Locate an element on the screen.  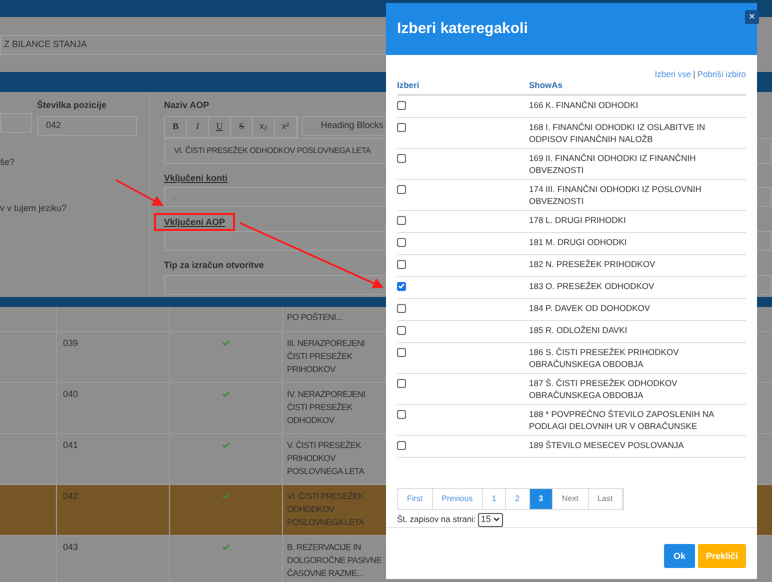
column-header: Izberi is located at coordinates (408, 85).